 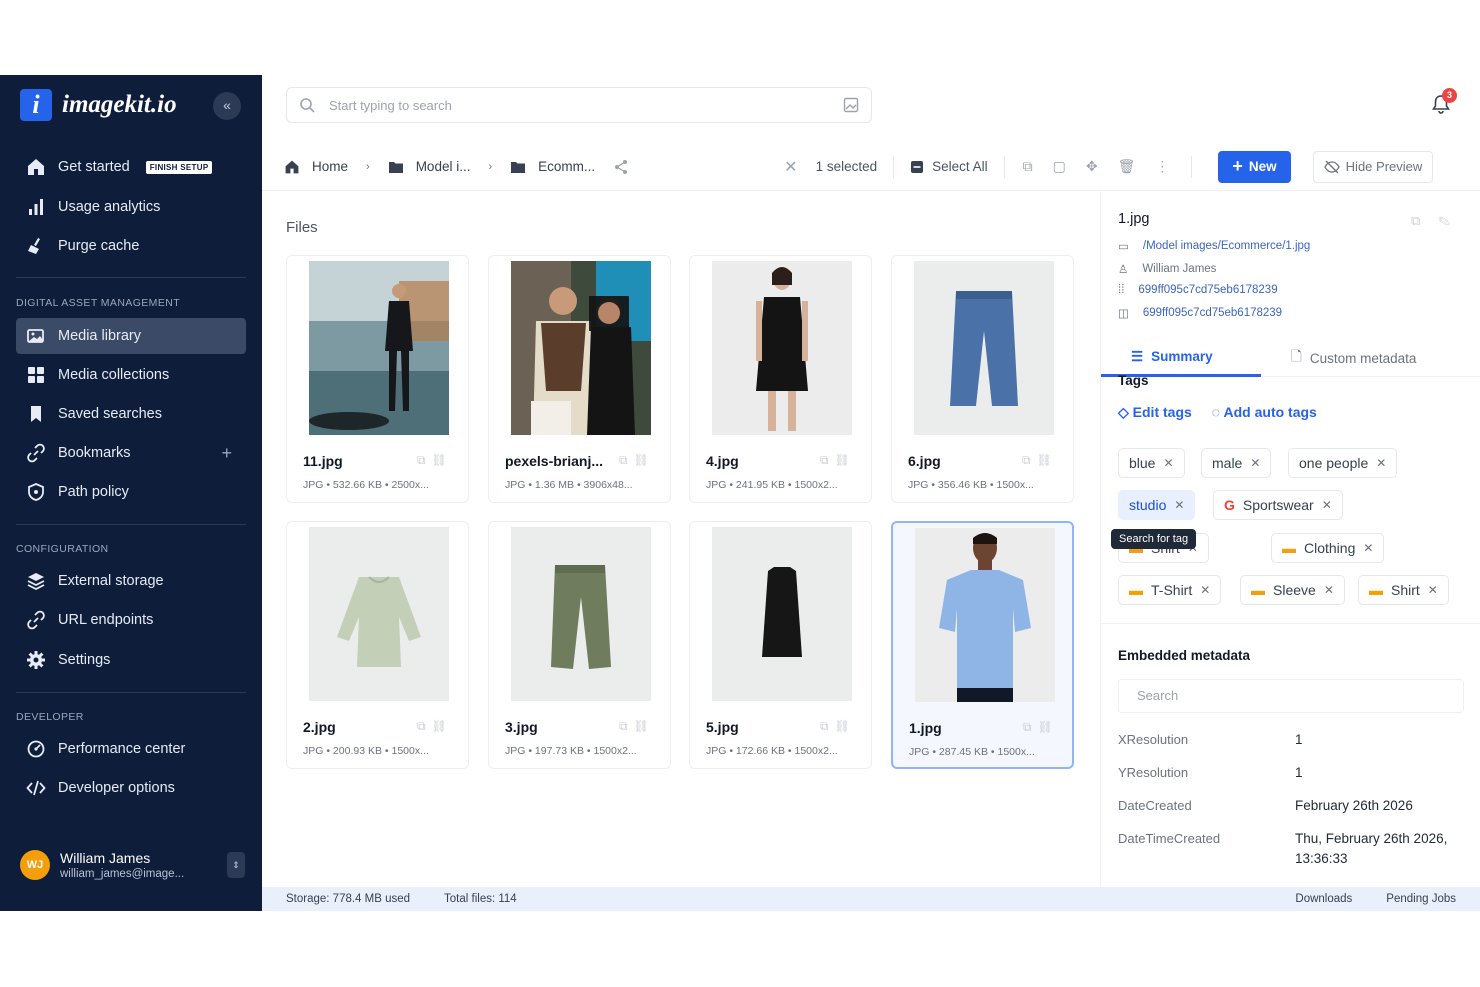 I want to click on sidebar-item-media-library: Media library, so click(x=131, y=336).